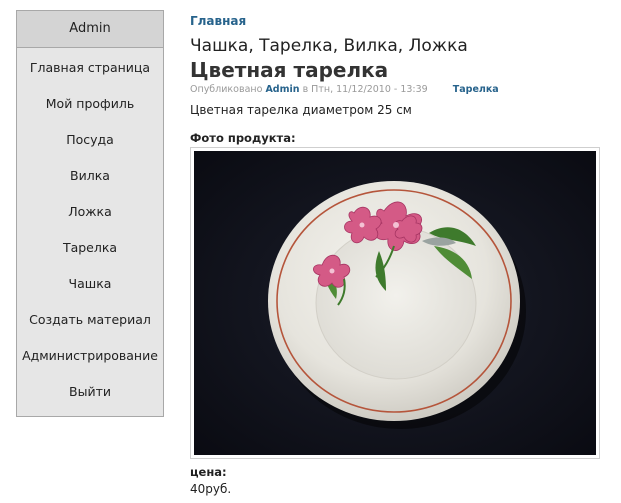  I want to click on category-title: Чашка, Тарелка, Вилка, Ложка, so click(329, 46).